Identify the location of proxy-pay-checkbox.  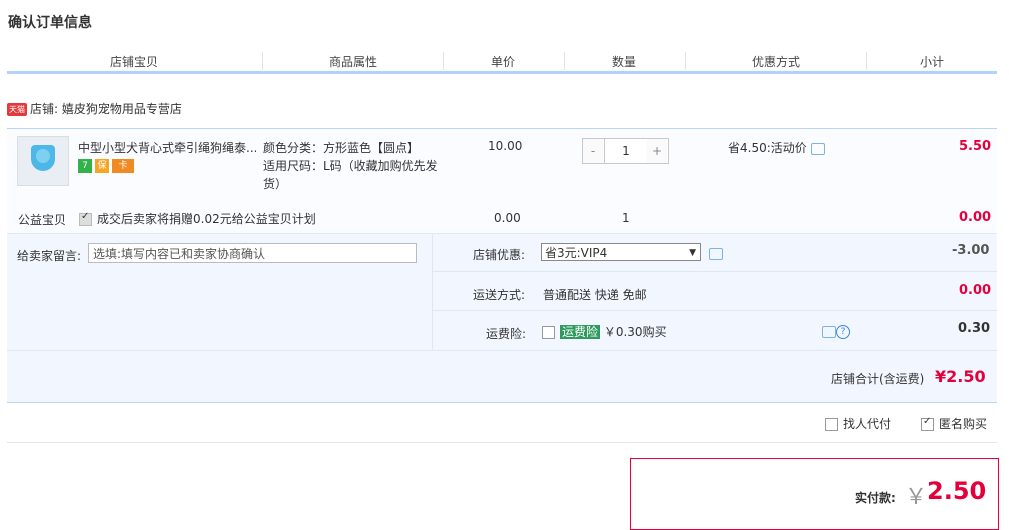
(831, 424).